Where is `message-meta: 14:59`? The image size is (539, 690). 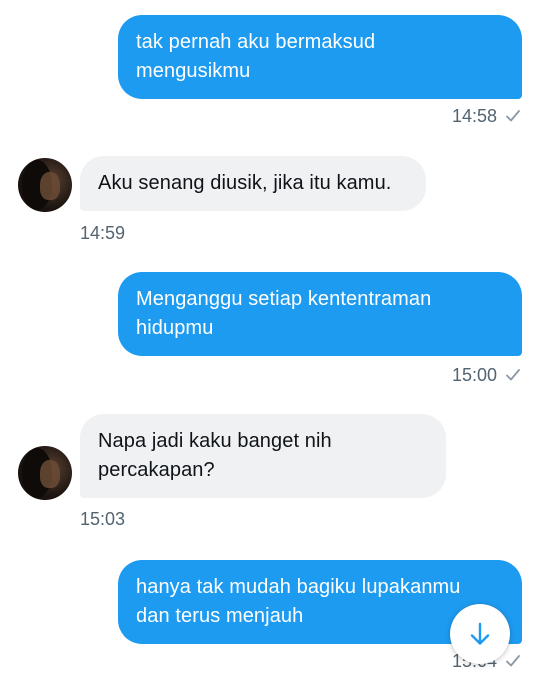
message-meta: 14:59 is located at coordinates (102, 233).